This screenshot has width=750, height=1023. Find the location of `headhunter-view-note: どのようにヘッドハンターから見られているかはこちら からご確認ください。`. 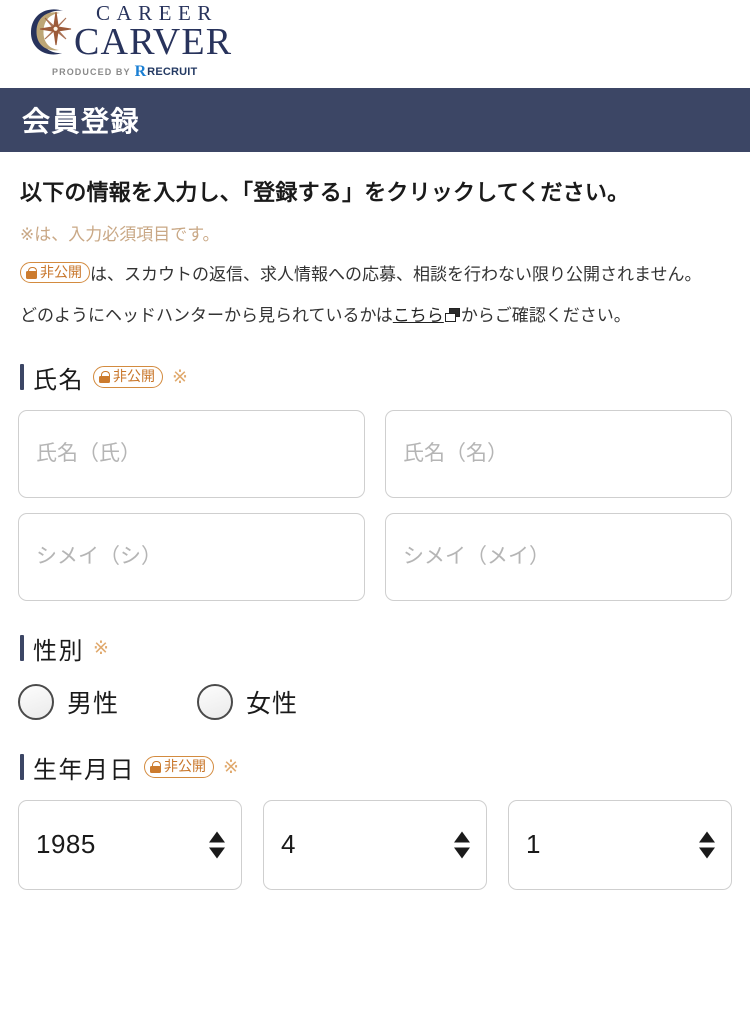

headhunter-view-note: どのようにヘッドハンターから見られているかはこちら からご確認ください。 is located at coordinates (376, 316).